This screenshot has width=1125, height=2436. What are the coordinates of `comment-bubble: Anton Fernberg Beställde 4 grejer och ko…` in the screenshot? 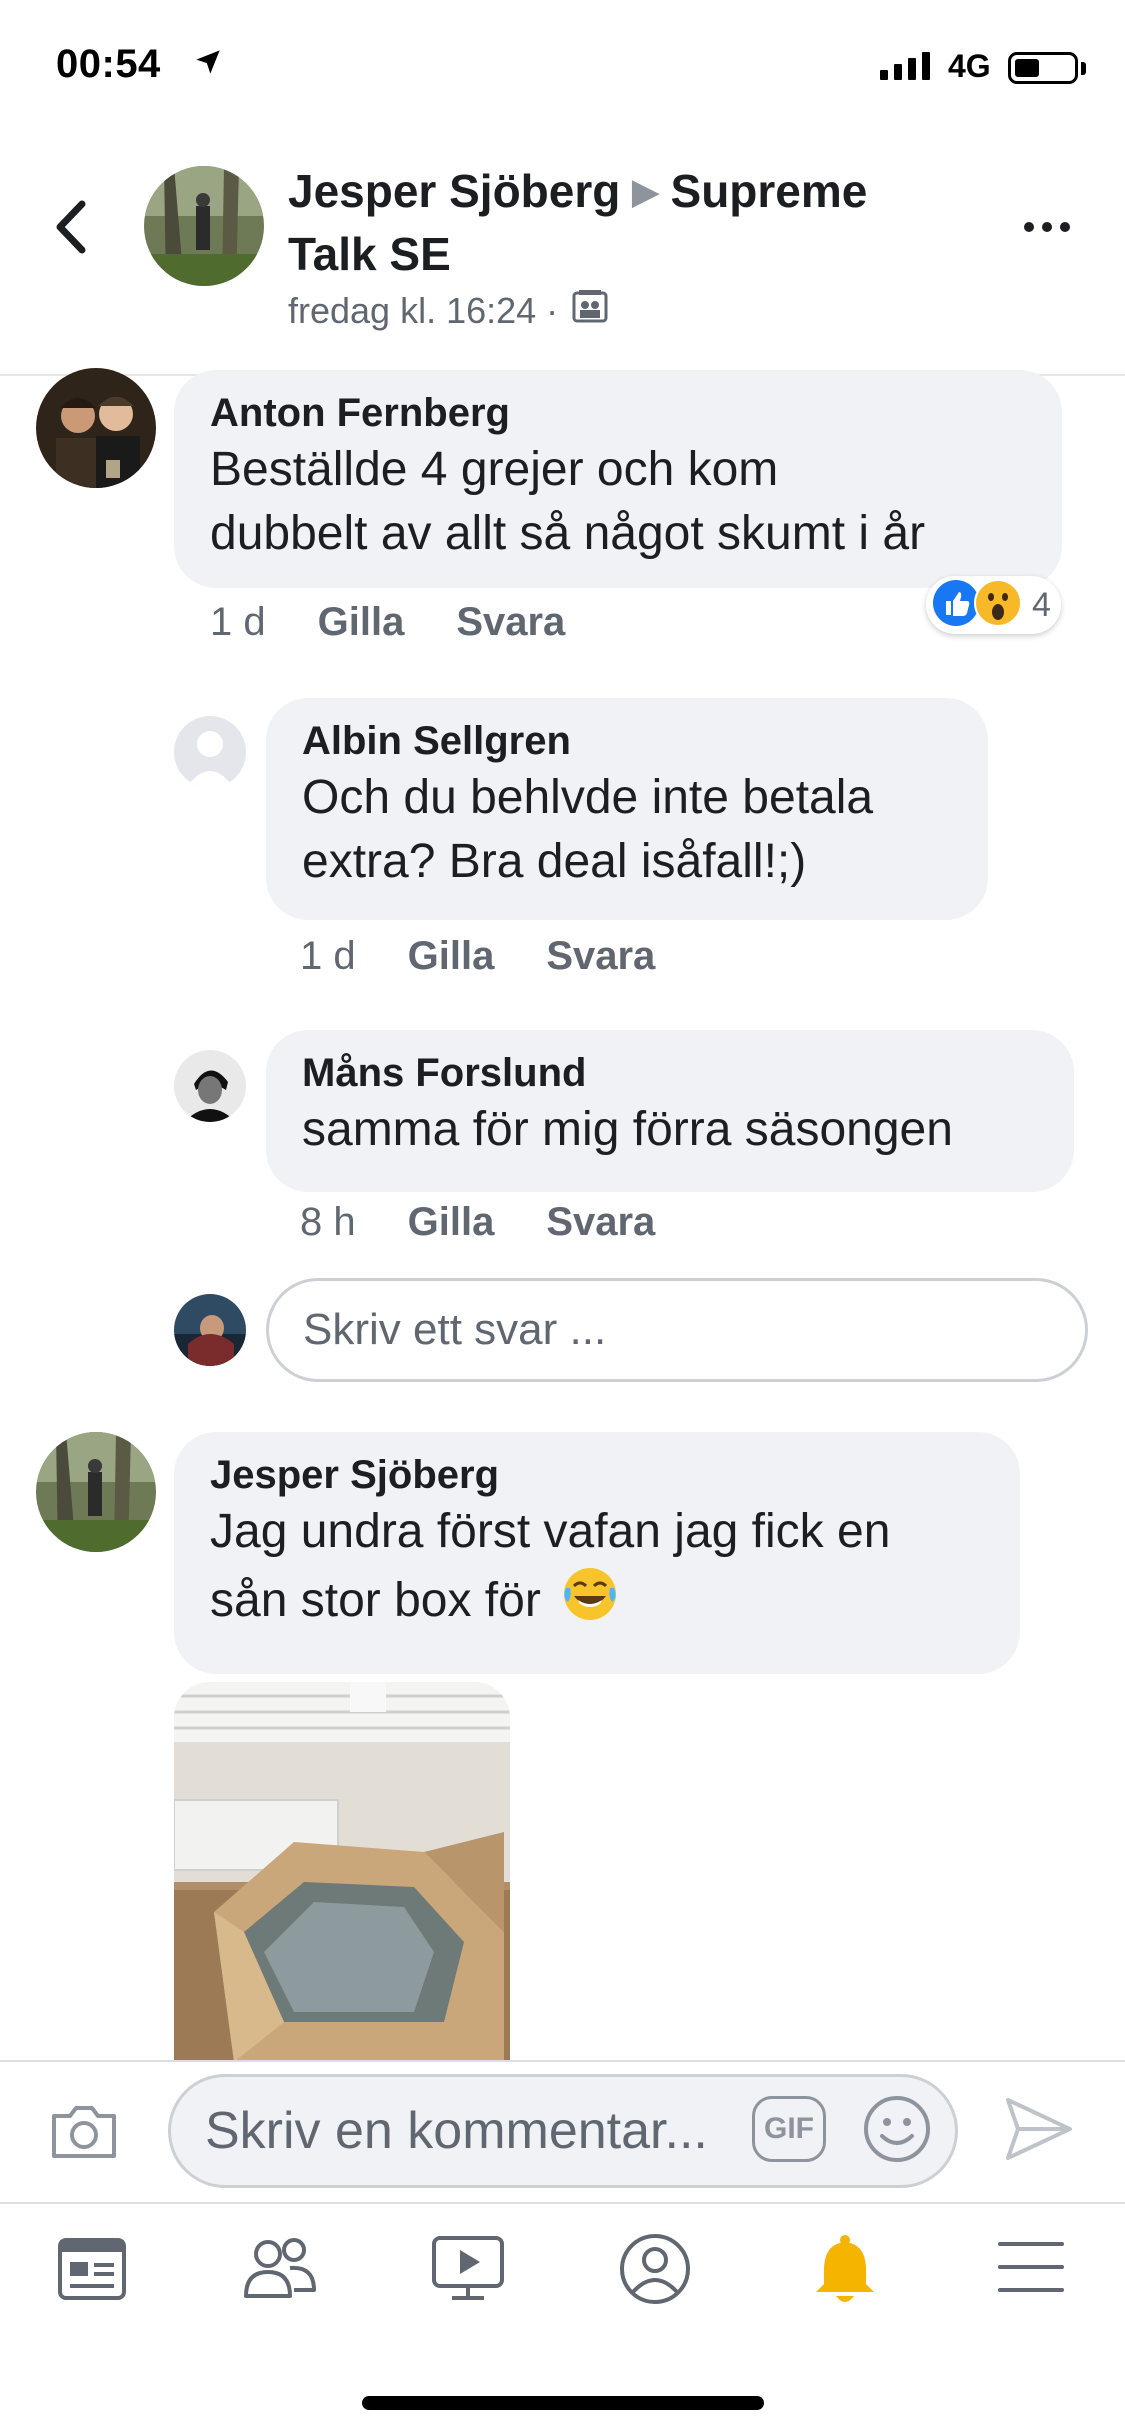 It's located at (618, 479).